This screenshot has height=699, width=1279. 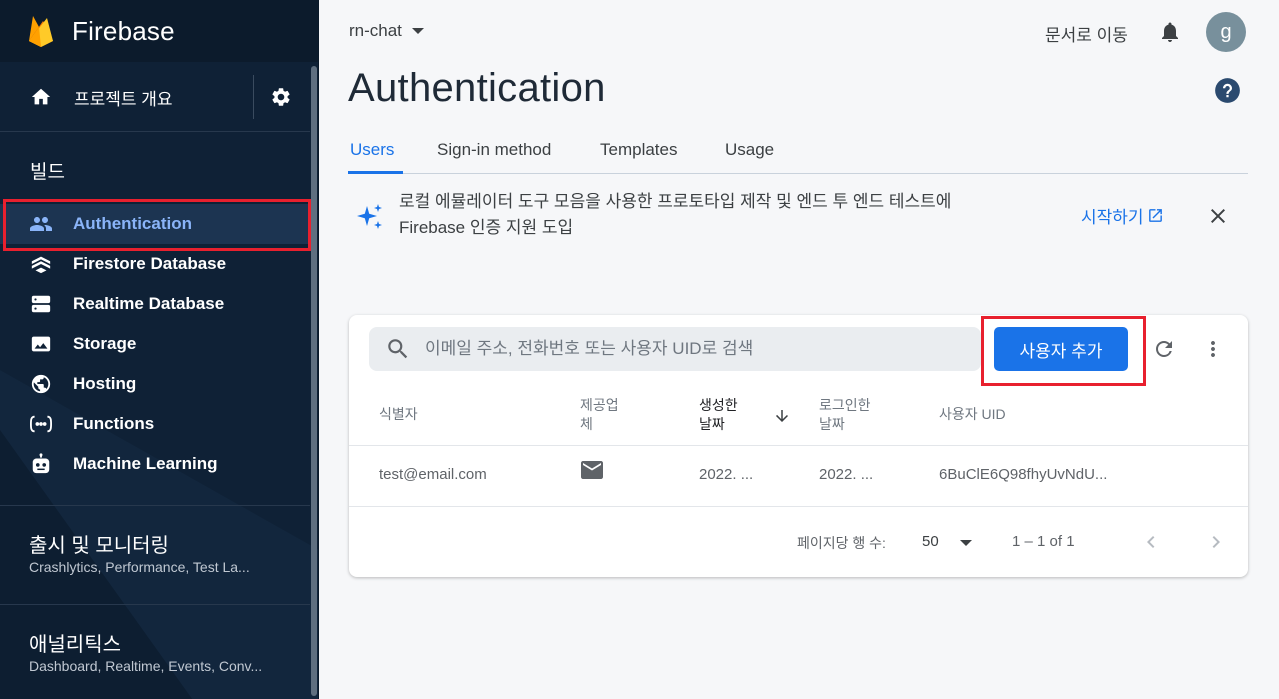 What do you see at coordinates (375, 30) in the screenshot?
I see `project-name: rn-chat` at bounding box center [375, 30].